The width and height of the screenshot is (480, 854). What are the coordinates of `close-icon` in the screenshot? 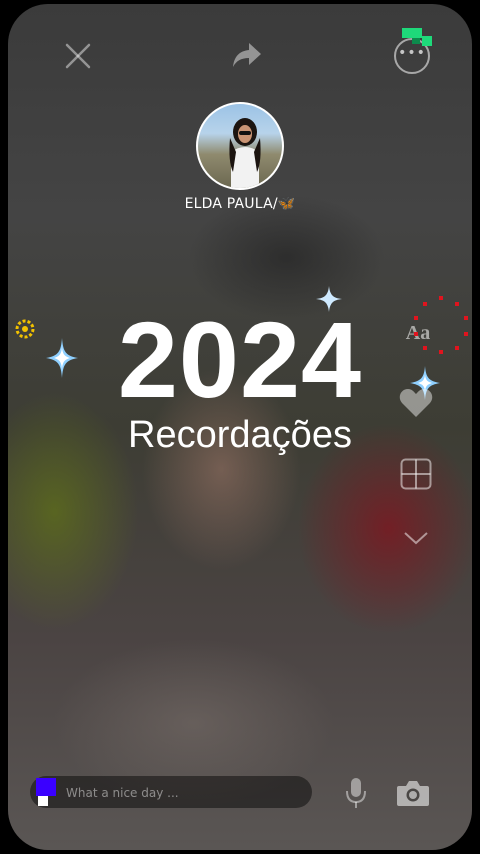 It's located at (78, 56).